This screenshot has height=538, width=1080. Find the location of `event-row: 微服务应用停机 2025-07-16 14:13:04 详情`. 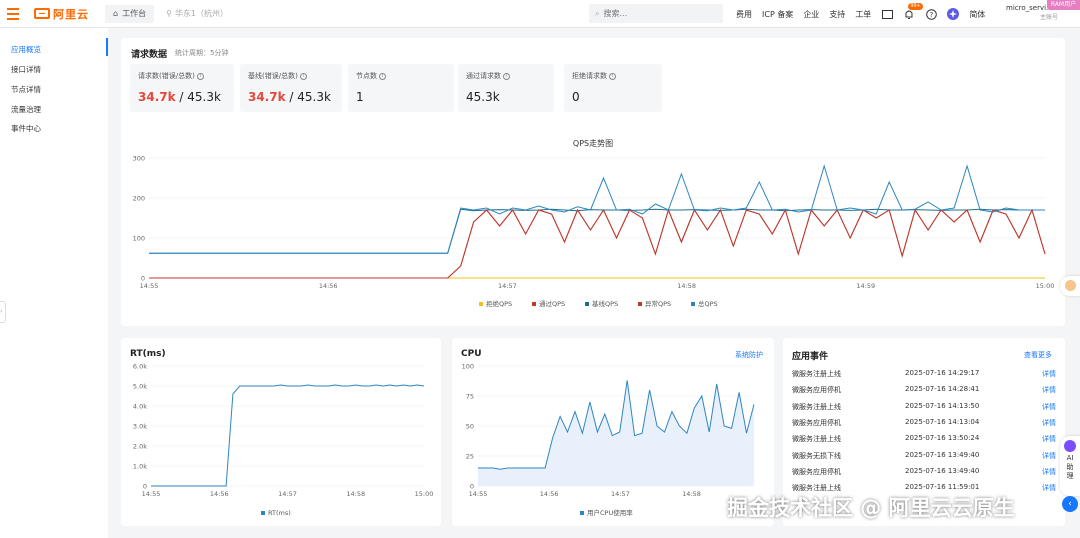

event-row: 微服务应用停机 2025-07-16 14:13:04 详情 is located at coordinates (926, 426).